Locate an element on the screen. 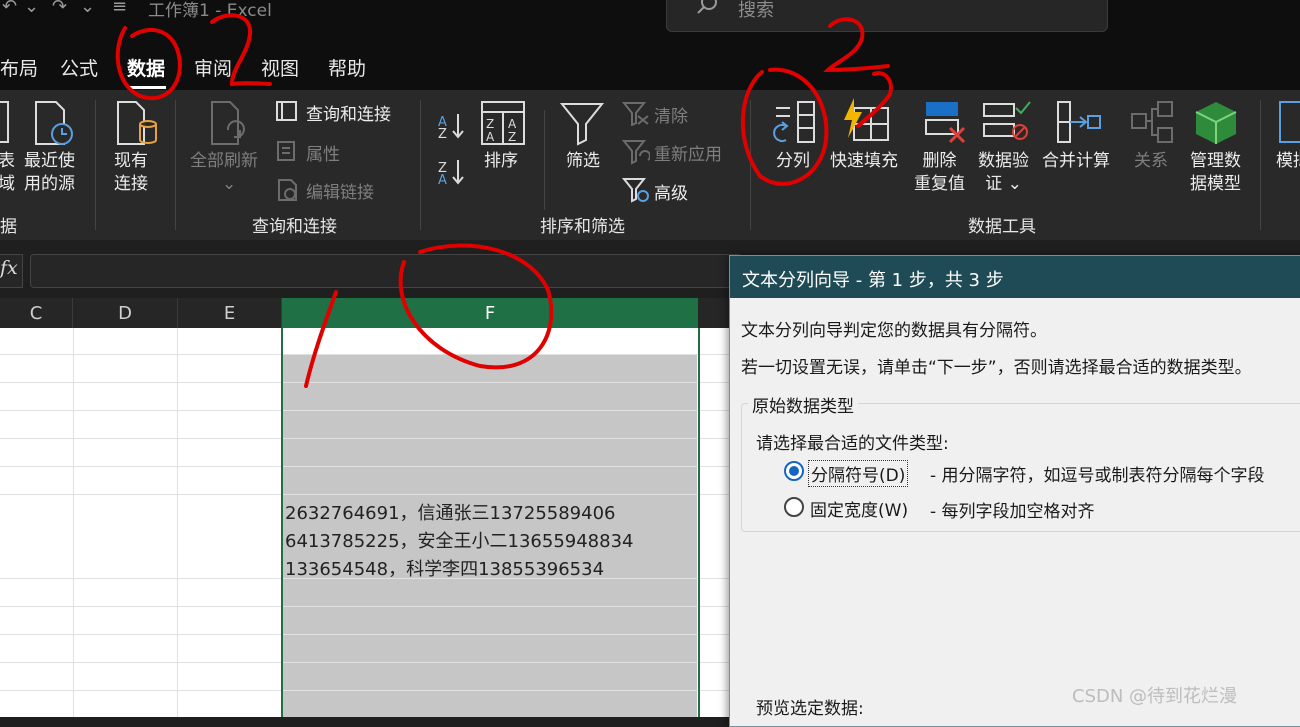 The image size is (1300, 727). column-header-f: F is located at coordinates (490, 313).